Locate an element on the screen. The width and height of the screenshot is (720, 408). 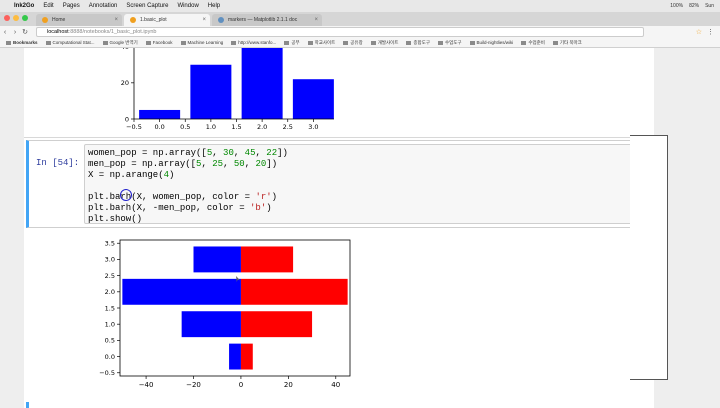
code-line: women_pop = np.array([5, 30, 45, 22]) is located at coordinates (188, 153).